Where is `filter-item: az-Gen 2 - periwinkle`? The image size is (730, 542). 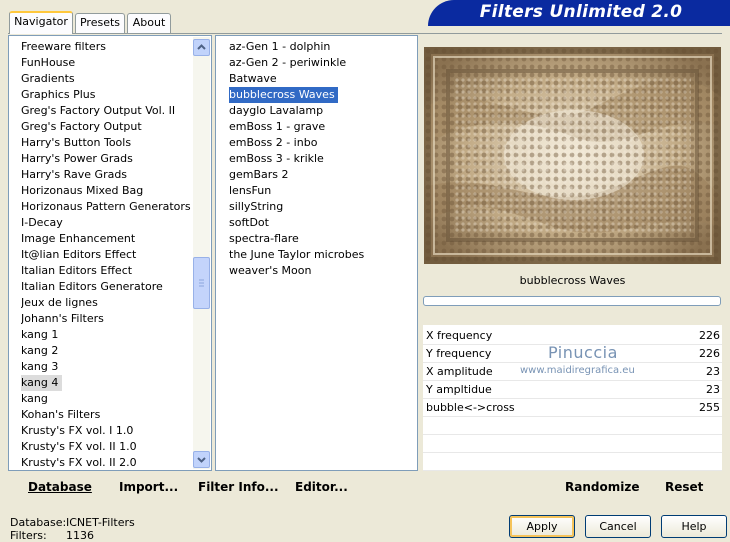
filter-item: az-Gen 2 - periwinkle is located at coordinates (287, 63).